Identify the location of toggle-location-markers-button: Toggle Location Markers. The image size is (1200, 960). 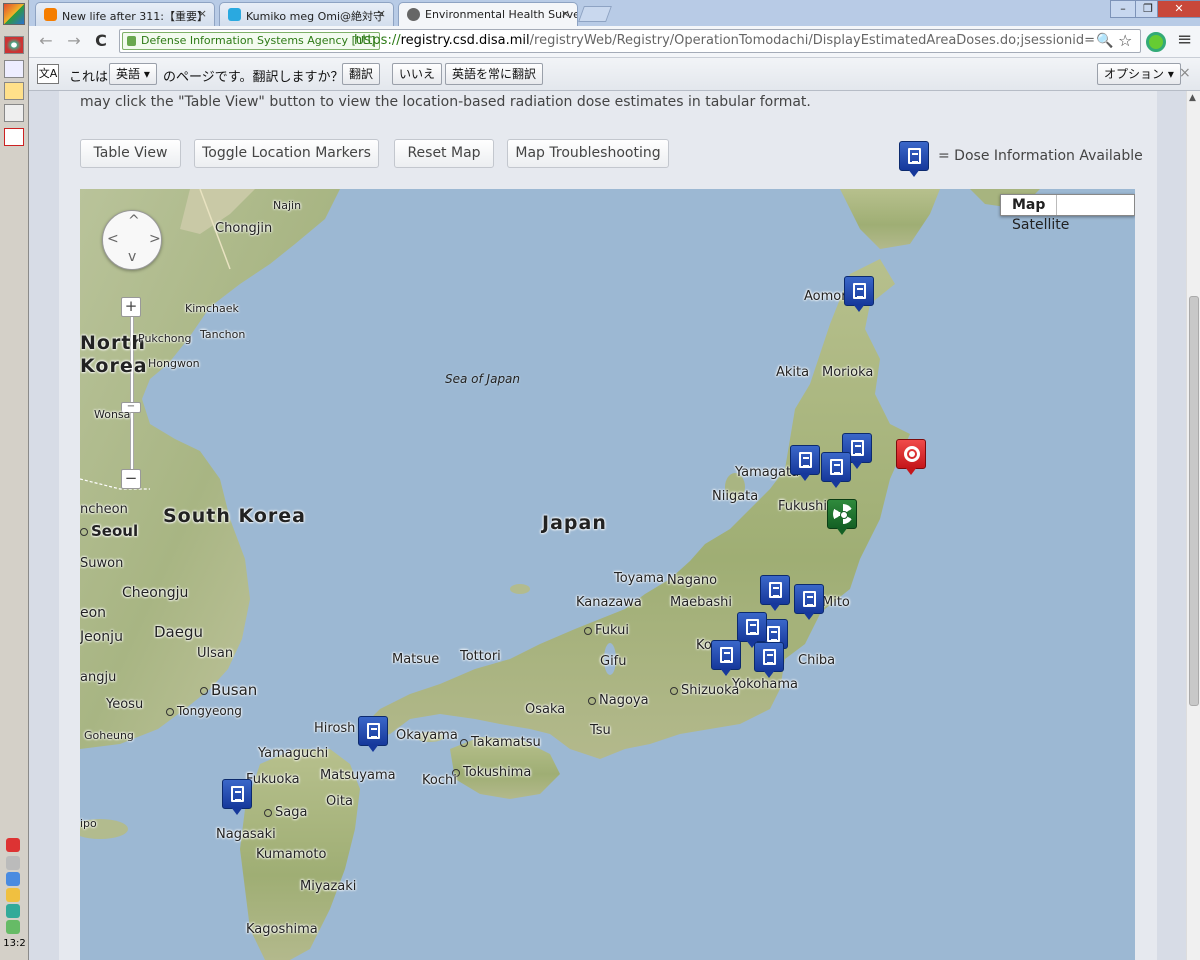
(286, 153).